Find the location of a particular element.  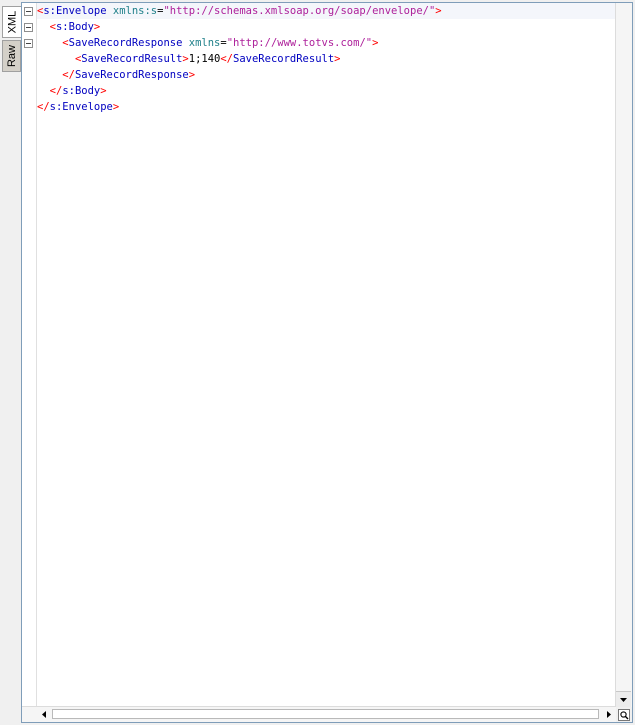

vertical-scrollbar is located at coordinates (623, 355).